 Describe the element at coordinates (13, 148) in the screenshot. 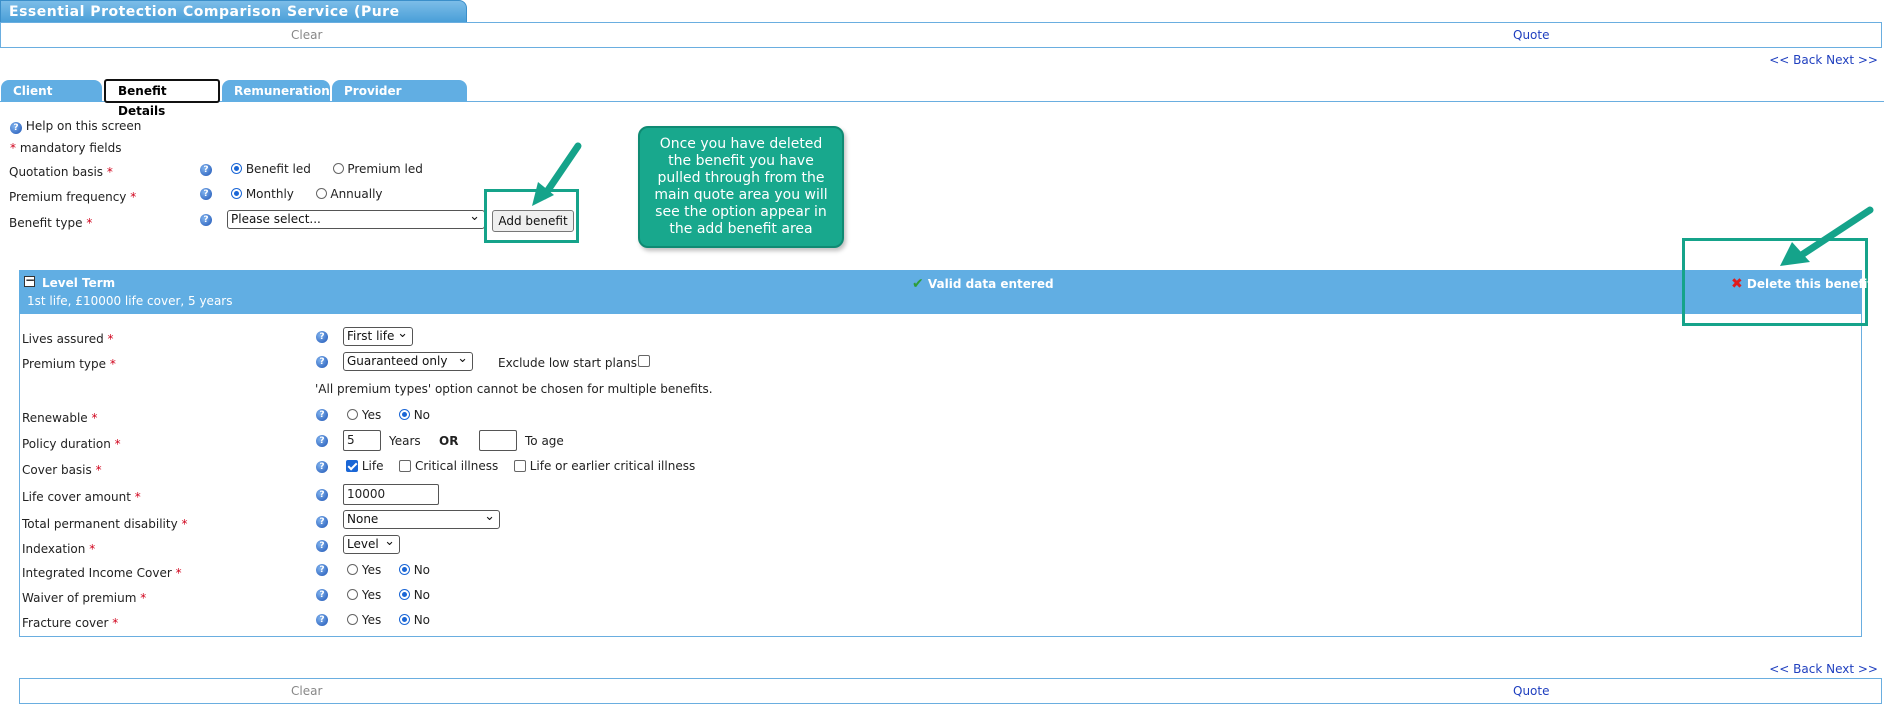

I see `required-asterisk: *` at that location.